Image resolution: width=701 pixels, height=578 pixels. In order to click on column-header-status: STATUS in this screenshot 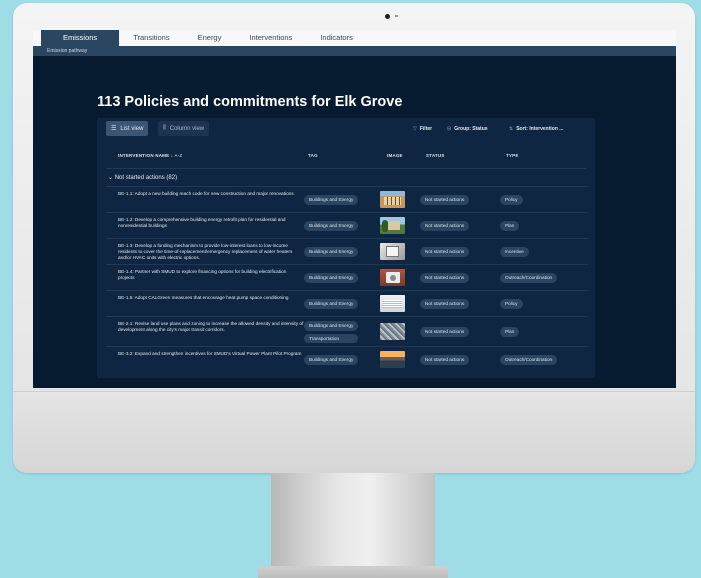, I will do `click(435, 155)`.